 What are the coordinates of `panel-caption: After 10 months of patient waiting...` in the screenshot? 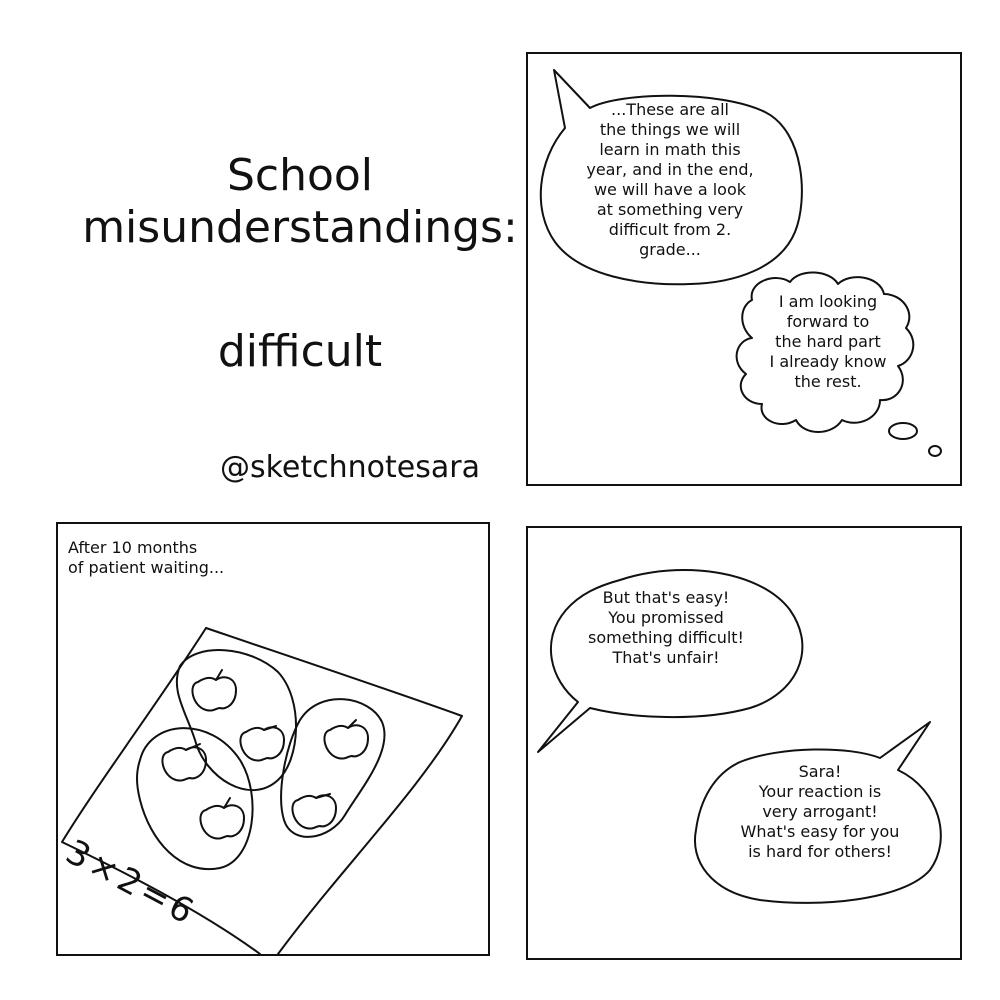 It's located at (146, 557).